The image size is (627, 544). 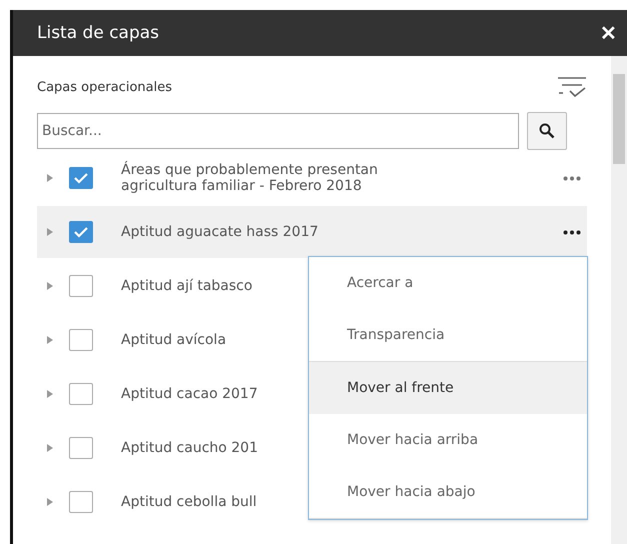 I want to click on layer-name: Aptitud ají tabasco, so click(x=186, y=286).